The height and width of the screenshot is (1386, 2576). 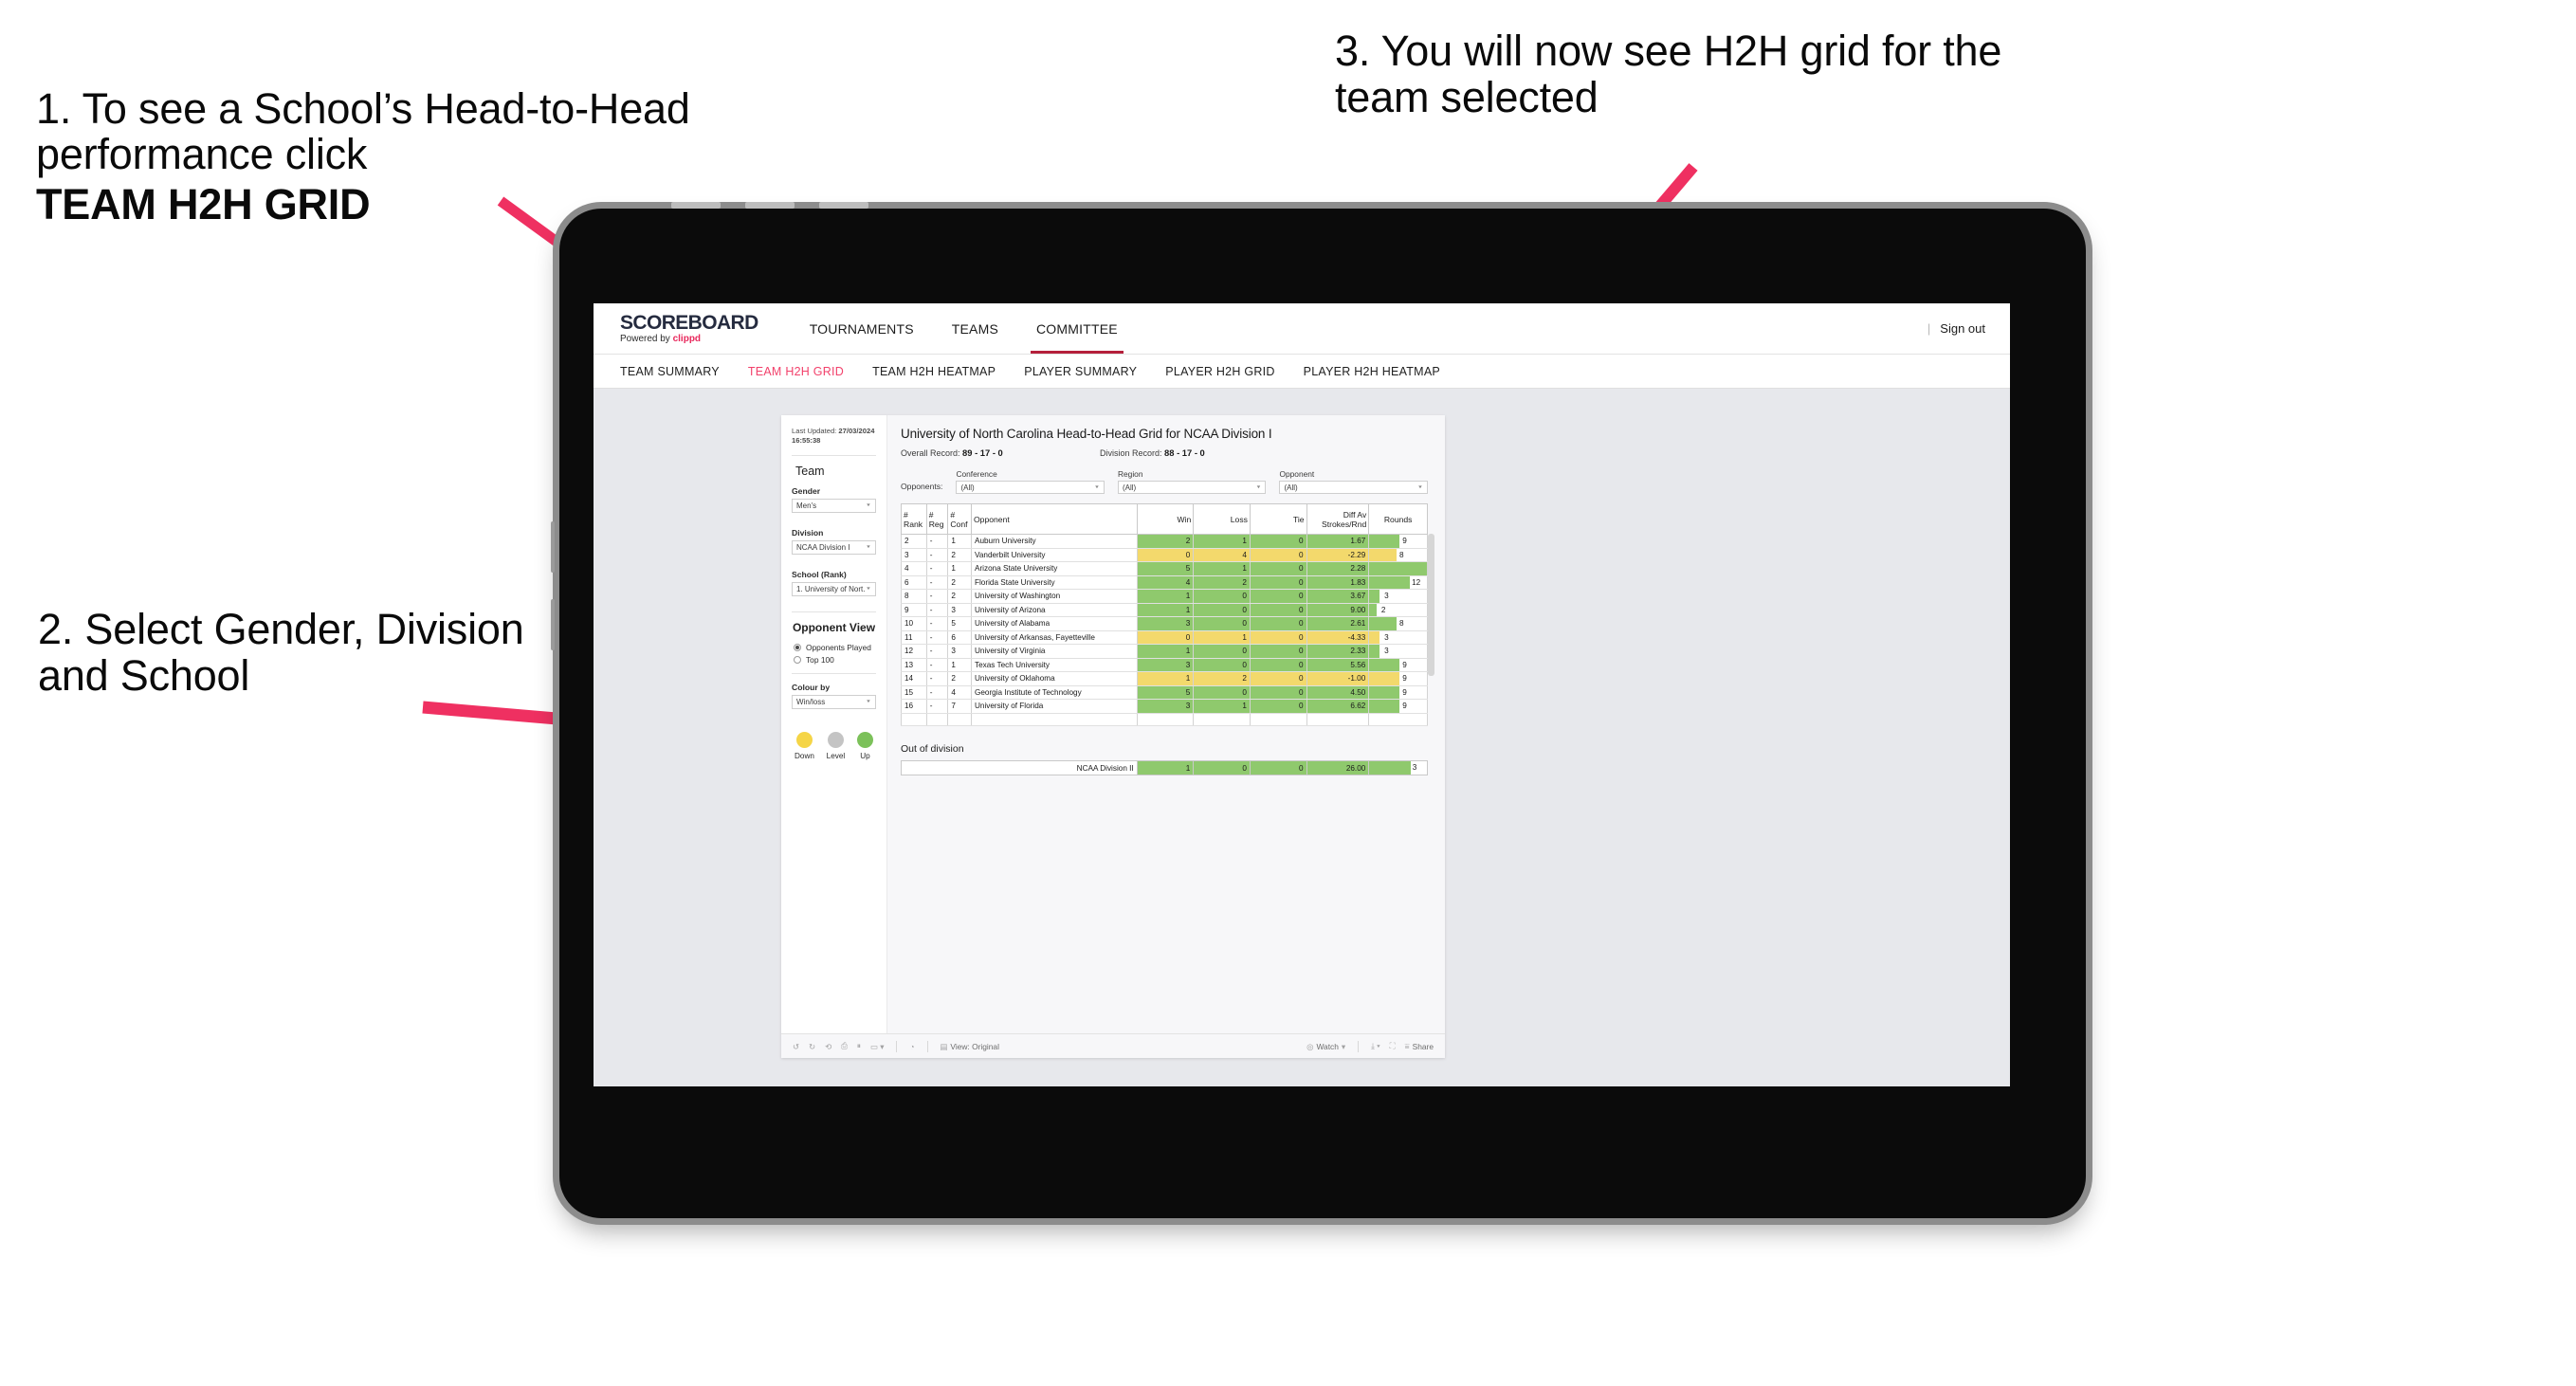 What do you see at coordinates (804, 739) in the screenshot?
I see `legend-dot-down` at bounding box center [804, 739].